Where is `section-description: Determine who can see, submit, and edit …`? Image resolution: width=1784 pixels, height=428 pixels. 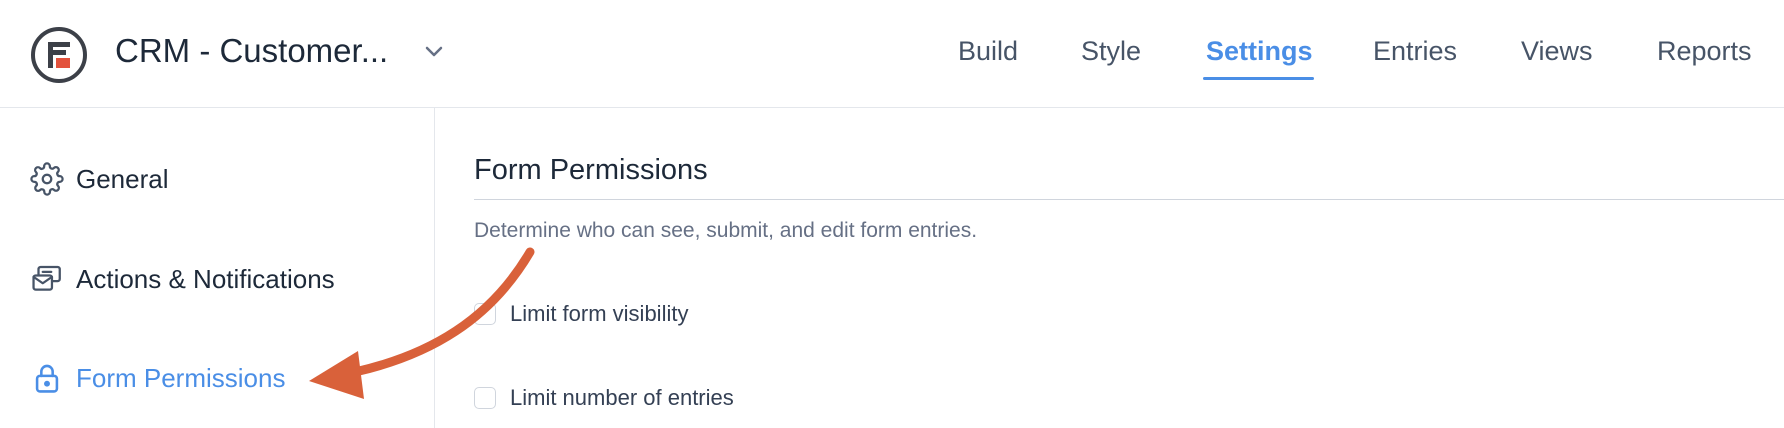 section-description: Determine who can see, submit, and edit … is located at coordinates (726, 230).